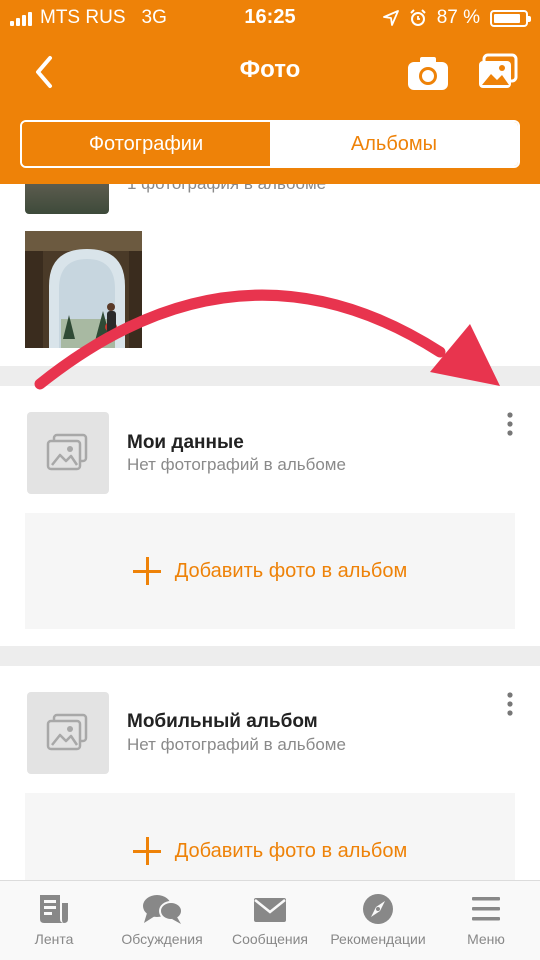 The height and width of the screenshot is (960, 540). What do you see at coordinates (458, 17) in the screenshot?
I see `battery-percent: 87 %` at bounding box center [458, 17].